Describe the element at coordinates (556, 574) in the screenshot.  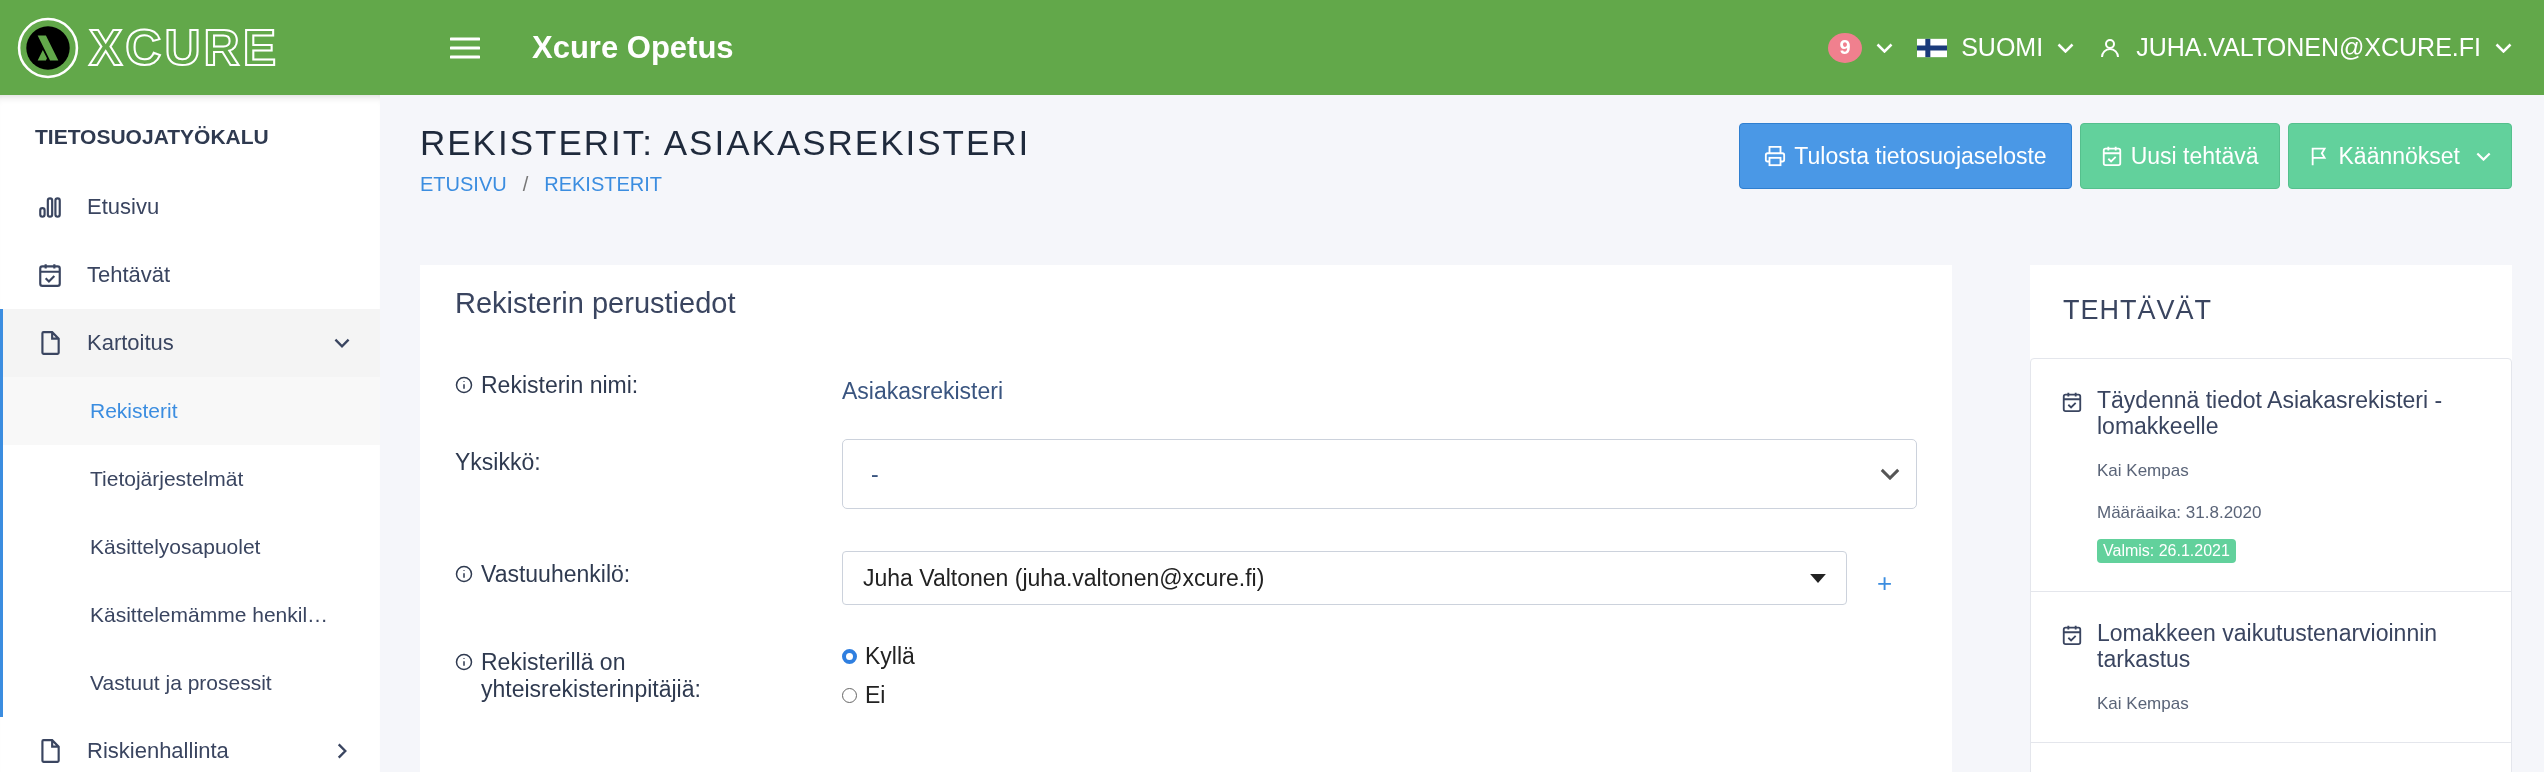
I see `field-label: Vastuuhenkilö:` at that location.